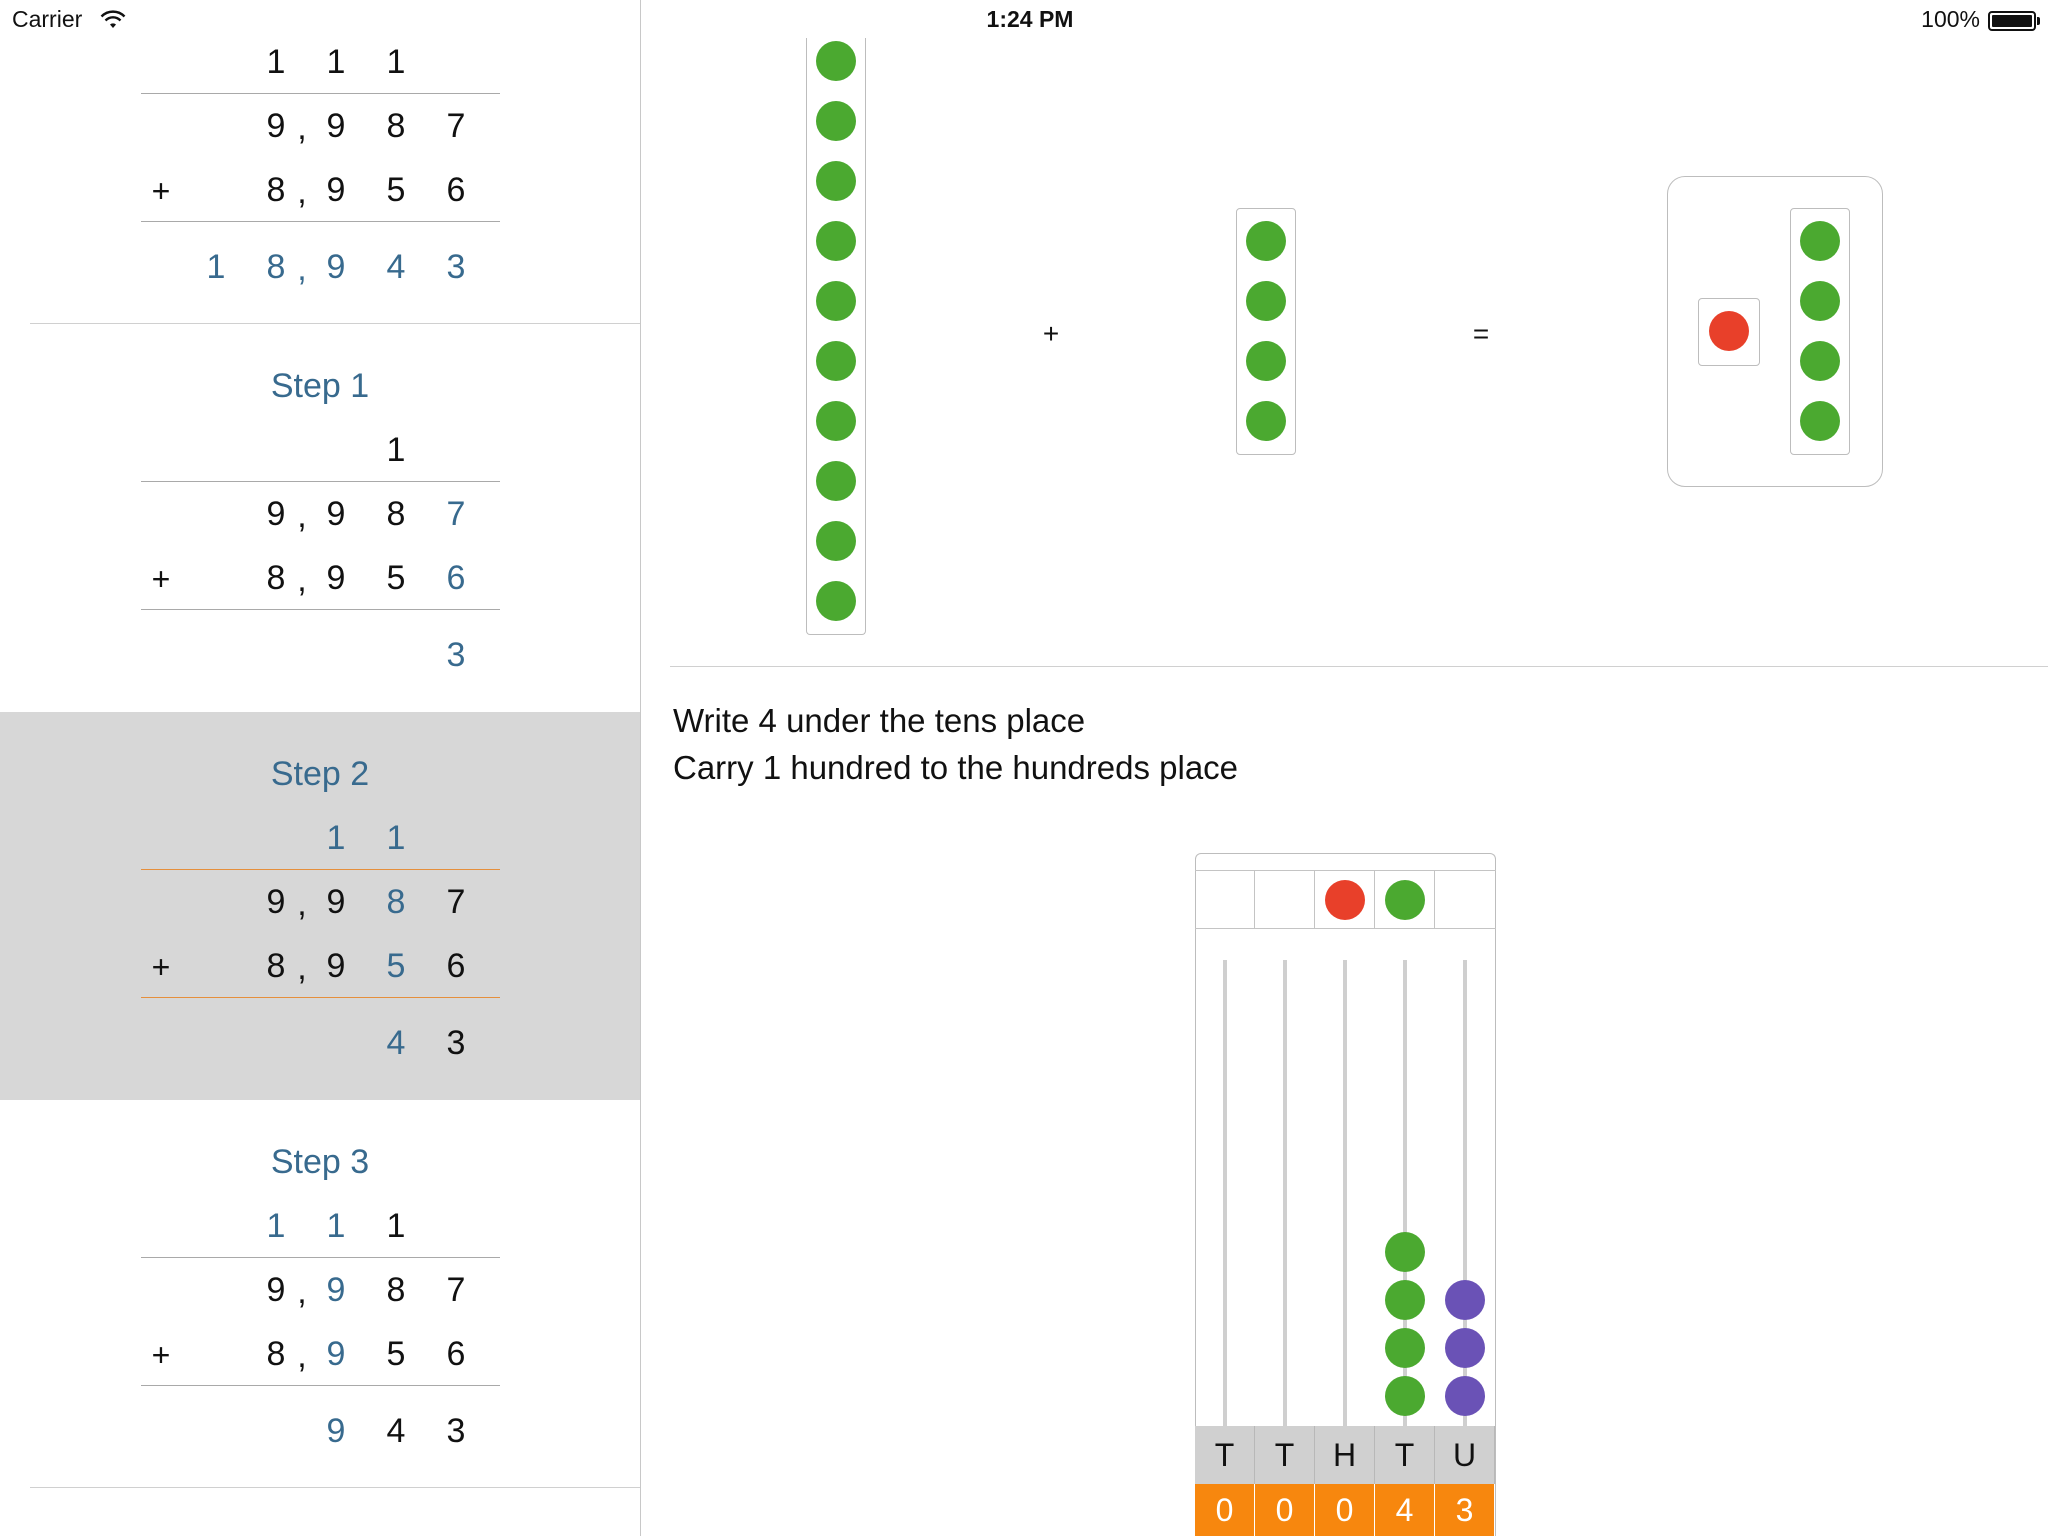 Image resolution: width=2048 pixels, height=1536 pixels. What do you see at coordinates (456, 267) in the screenshot?
I see `sum-digit: 3` at bounding box center [456, 267].